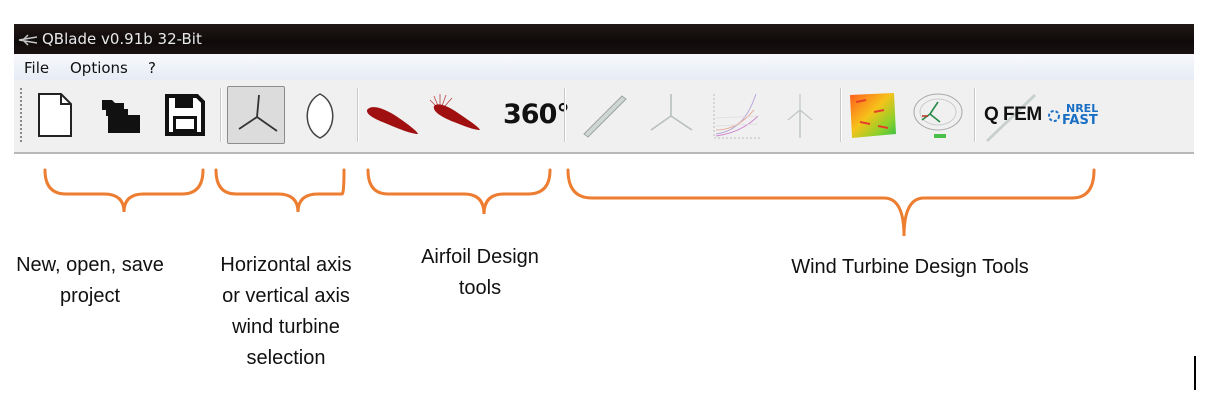 This screenshot has width=1208, height=414. Describe the element at coordinates (671, 112) in the screenshot. I see `rotor-icon` at that location.